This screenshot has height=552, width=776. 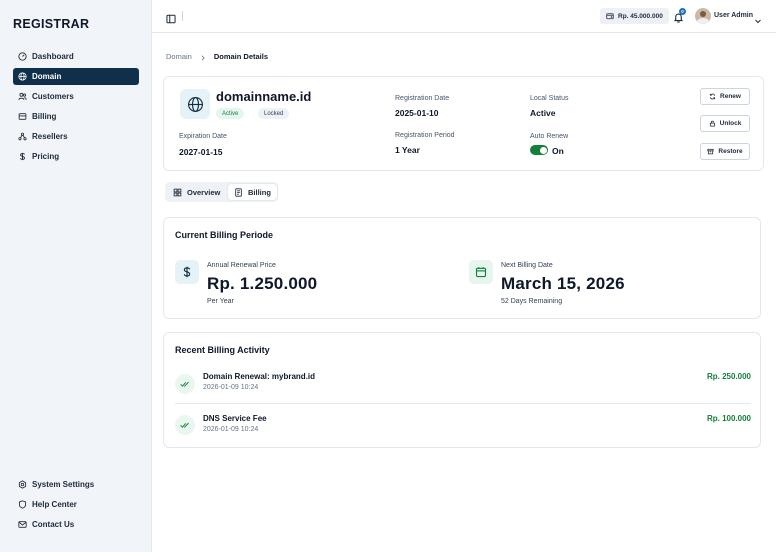 What do you see at coordinates (230, 113) in the screenshot?
I see `status-badge-active: Active` at bounding box center [230, 113].